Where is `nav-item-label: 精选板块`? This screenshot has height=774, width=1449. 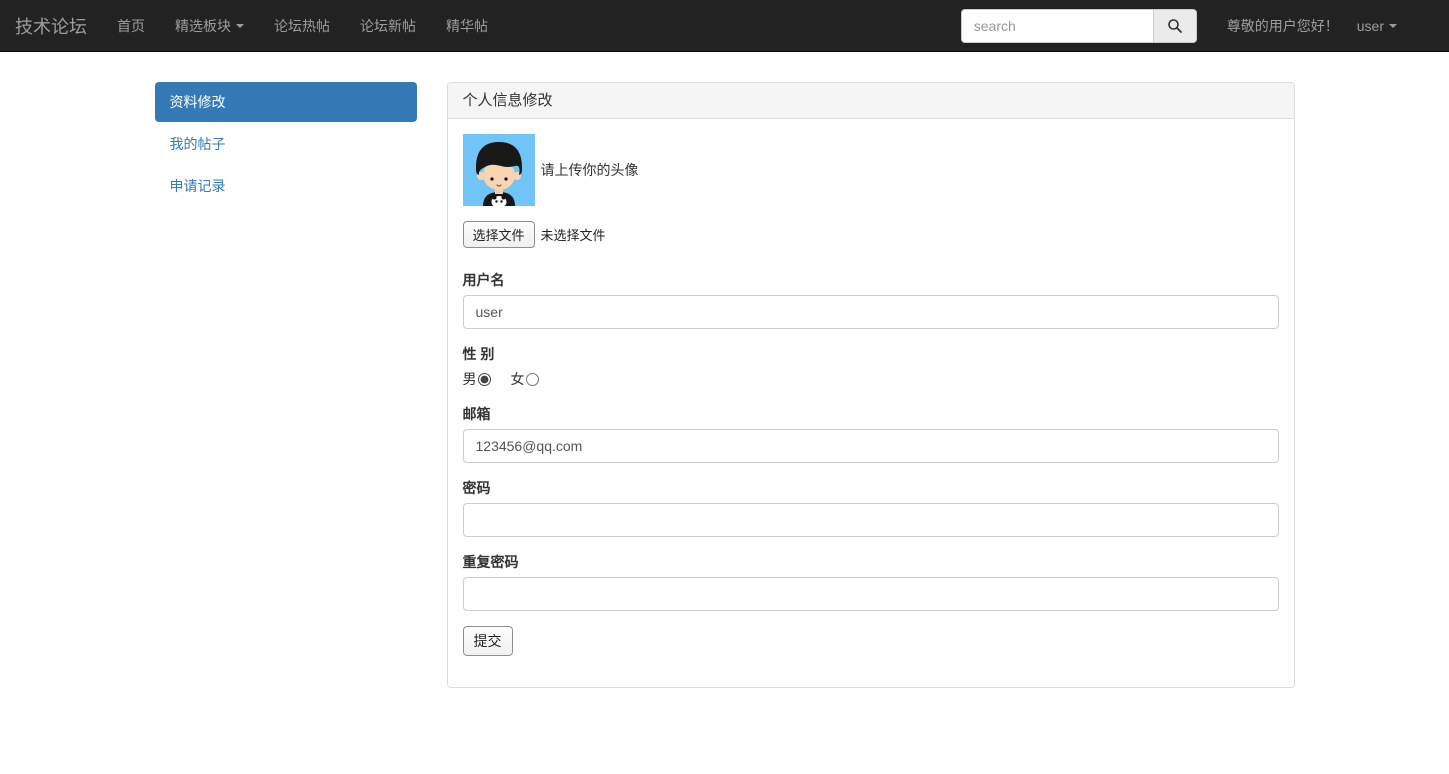
nav-item-label: 精选板块 is located at coordinates (203, 25).